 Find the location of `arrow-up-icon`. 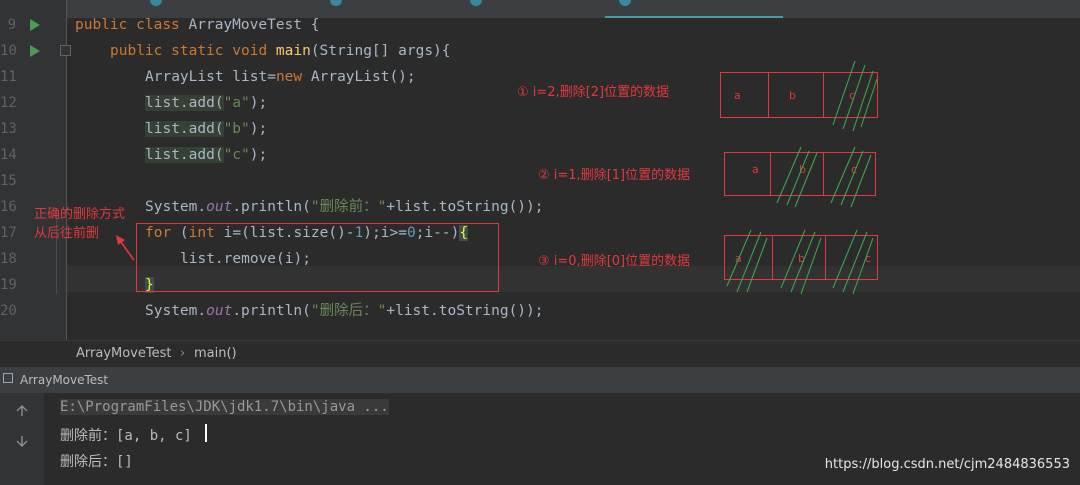

arrow-up-icon is located at coordinates (22, 411).